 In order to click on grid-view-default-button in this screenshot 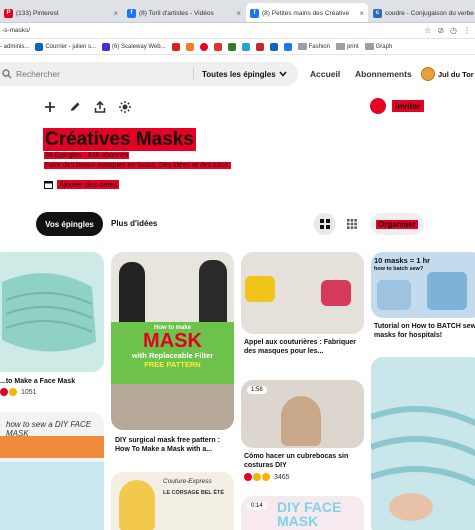, I will do `click(325, 224)`.